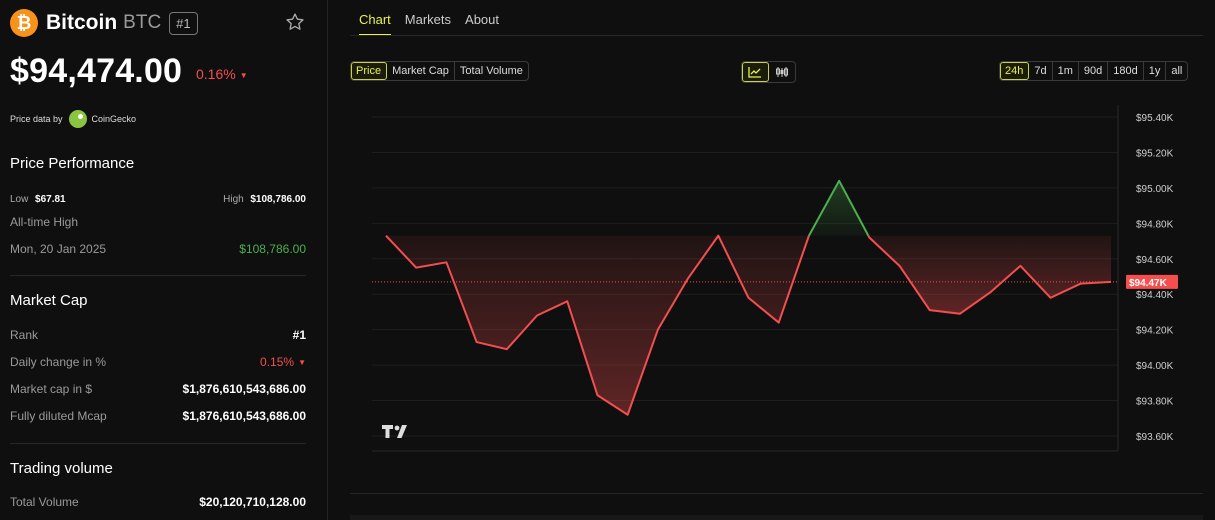 This screenshot has width=1215, height=520. Describe the element at coordinates (776, 493) in the screenshot. I see `chart-bottom-divider` at that location.